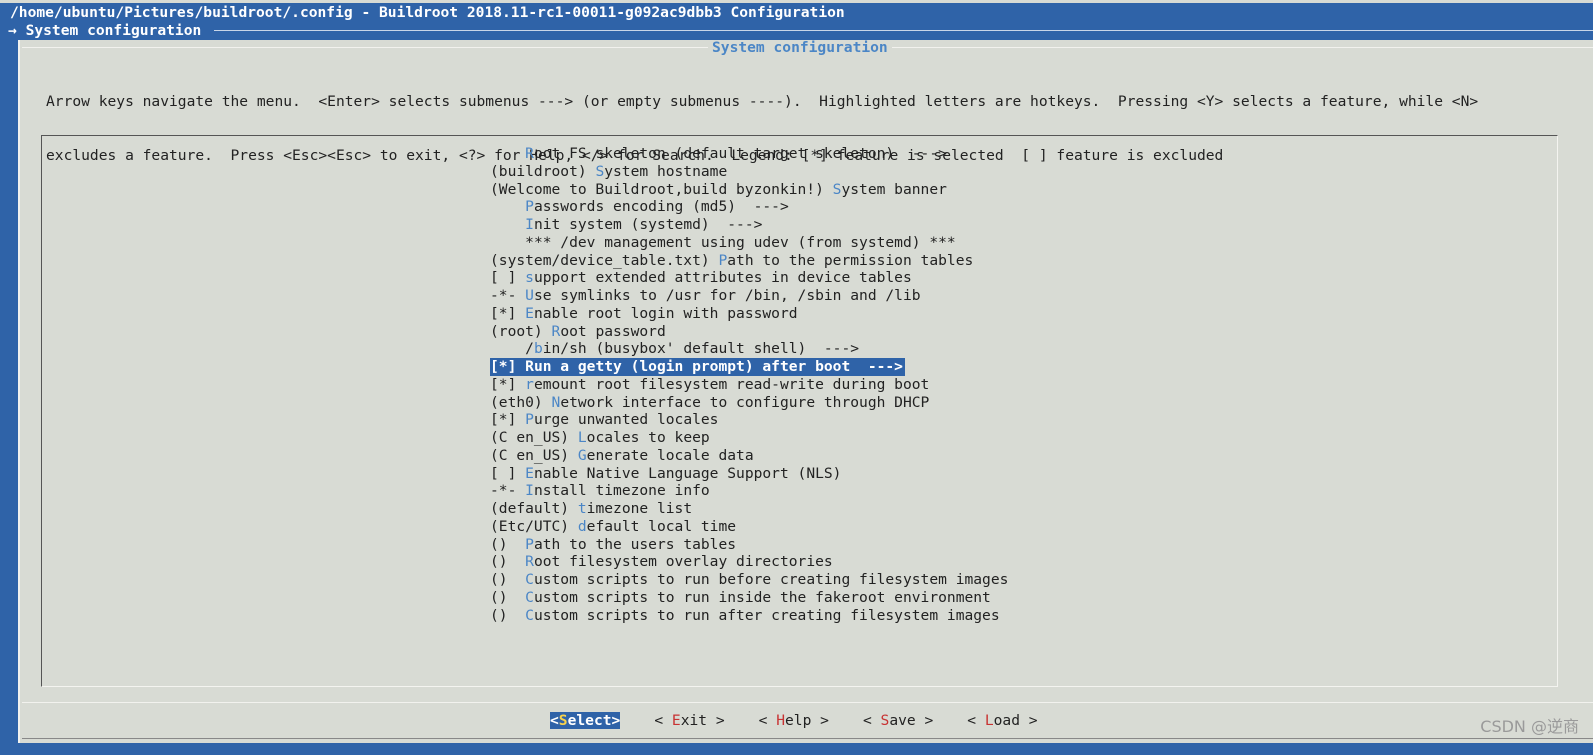 Image resolution: width=1593 pixels, height=755 pixels. Describe the element at coordinates (780, 720) in the screenshot. I see `help-button-hotkey: H` at that location.